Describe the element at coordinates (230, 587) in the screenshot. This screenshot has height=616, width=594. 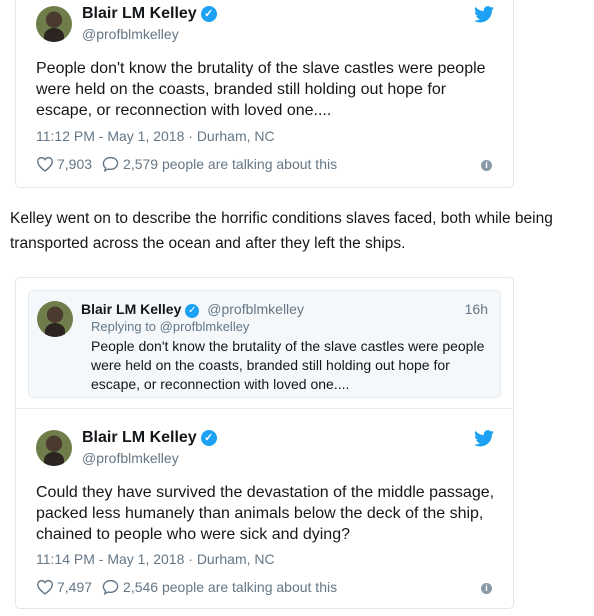
I see `talking-count: 2,546 people are talking about this` at that location.